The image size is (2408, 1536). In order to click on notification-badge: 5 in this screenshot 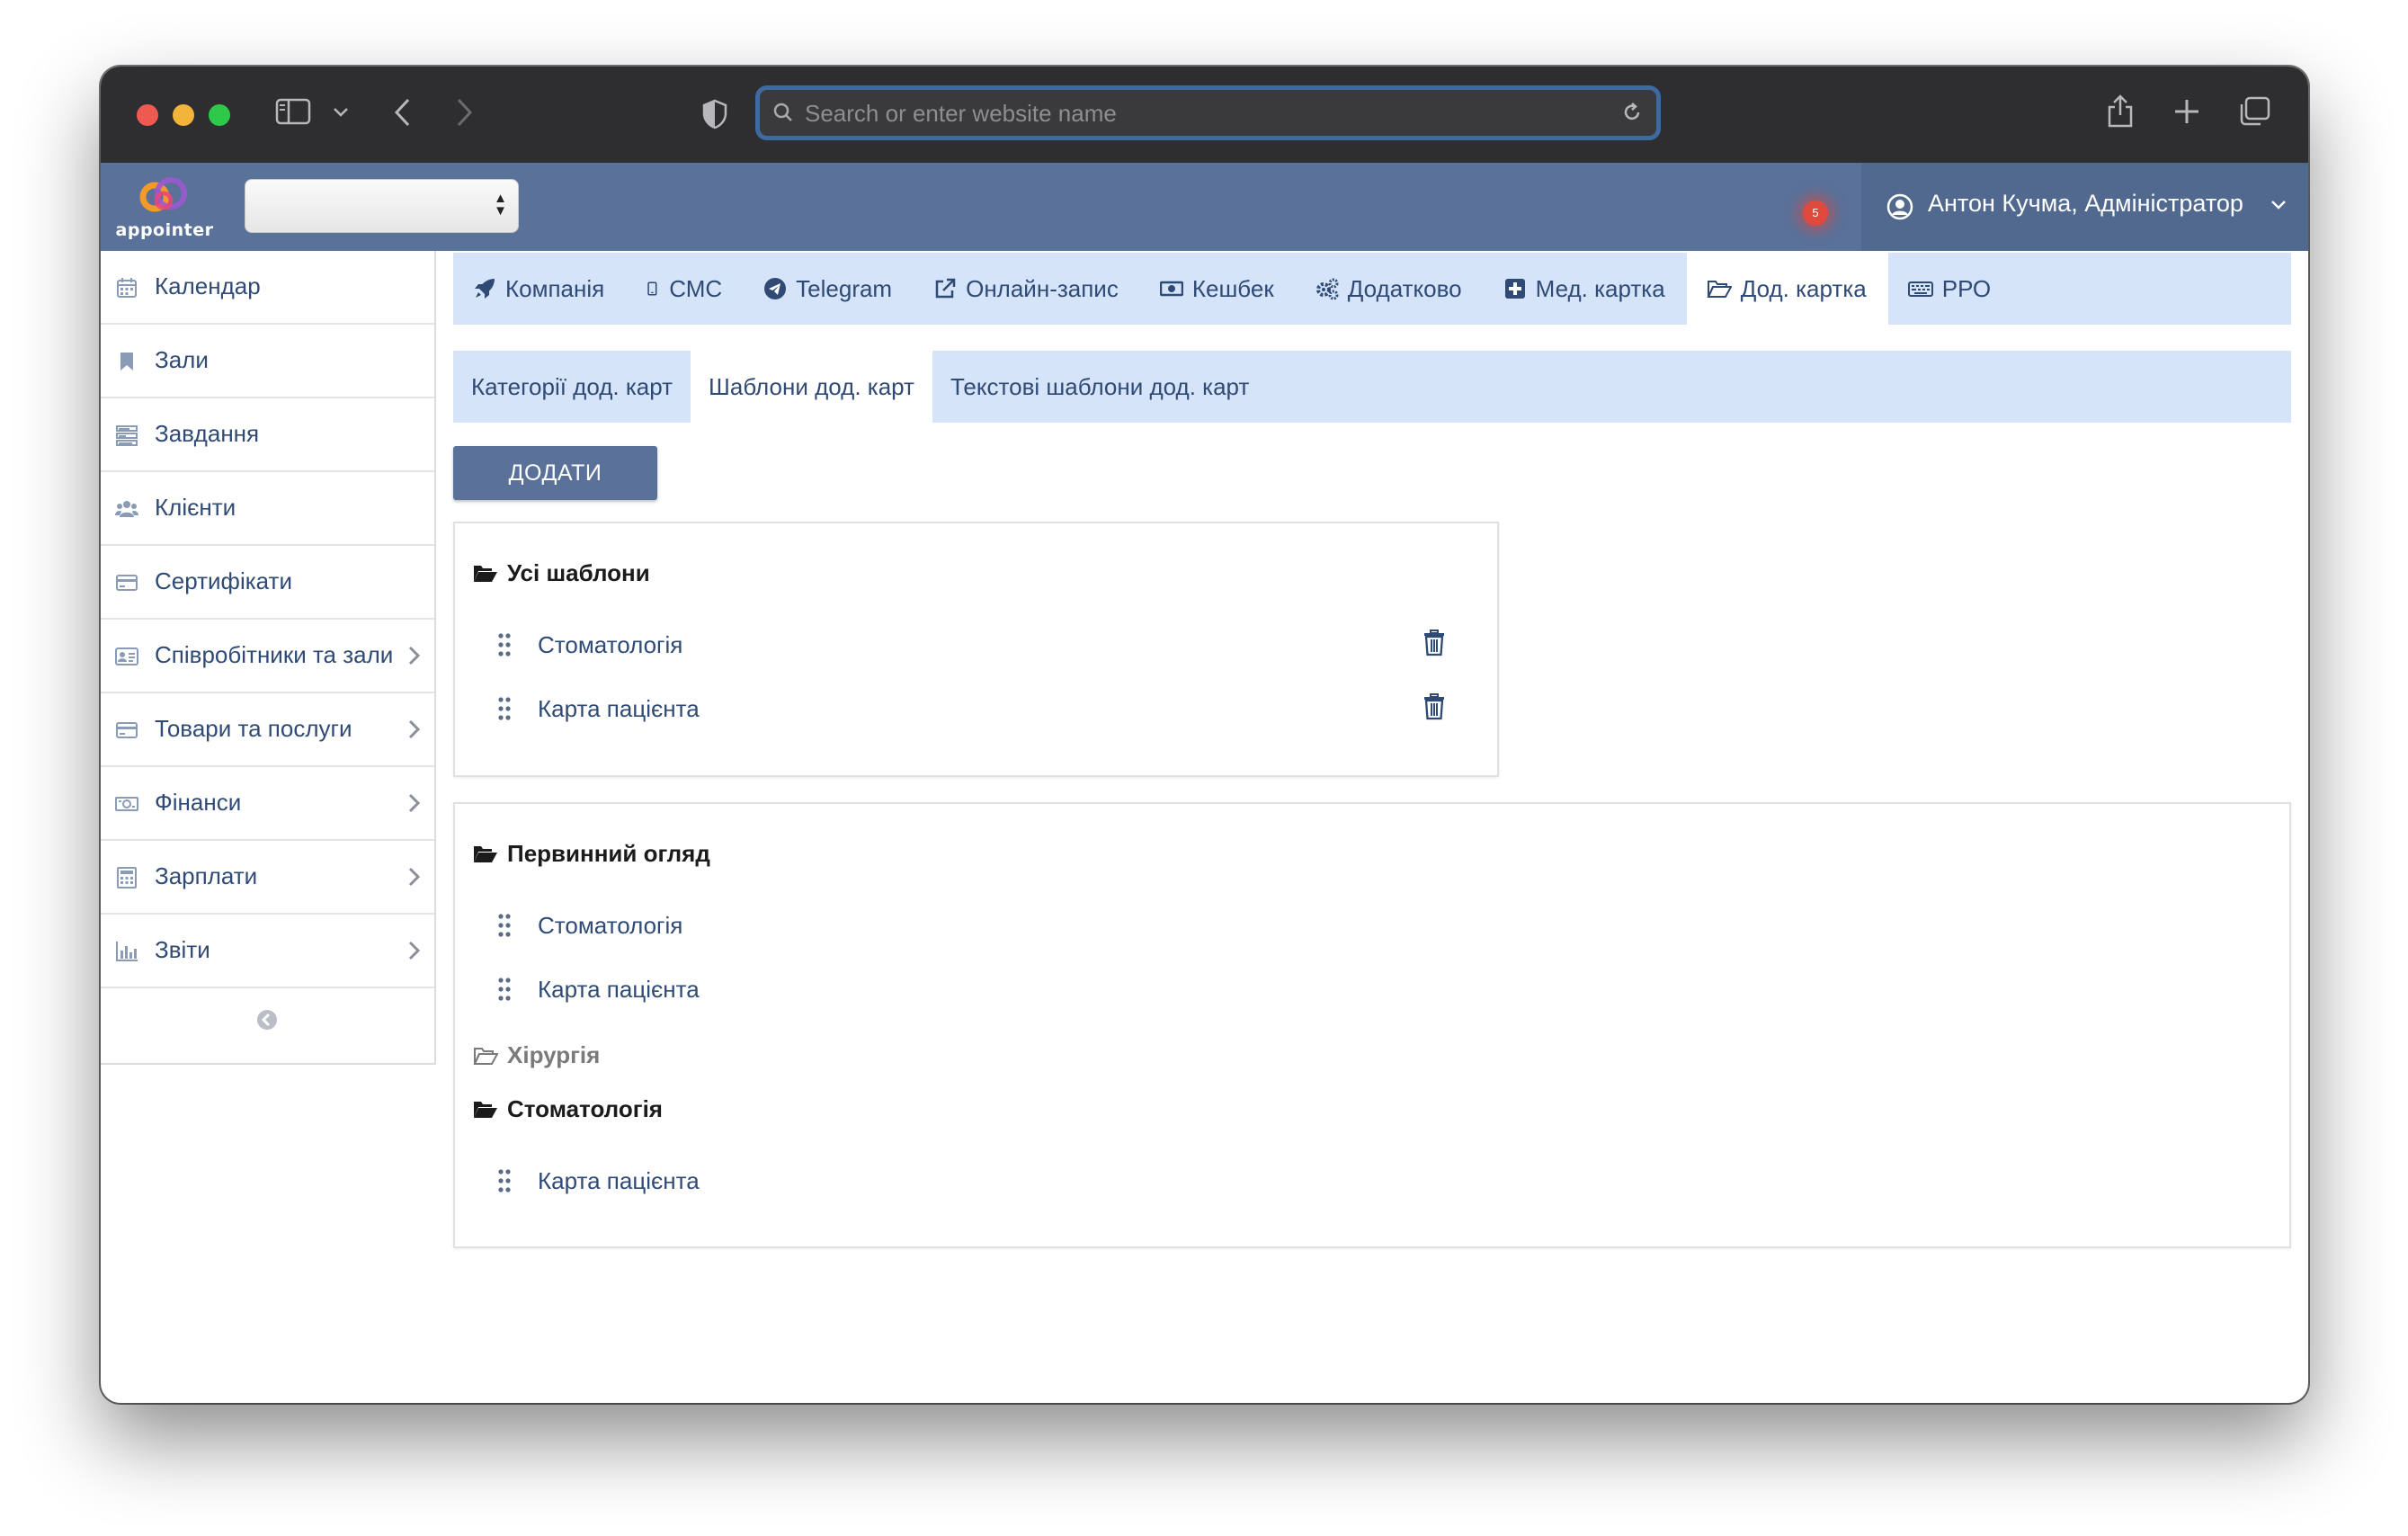, I will do `click(1815, 213)`.